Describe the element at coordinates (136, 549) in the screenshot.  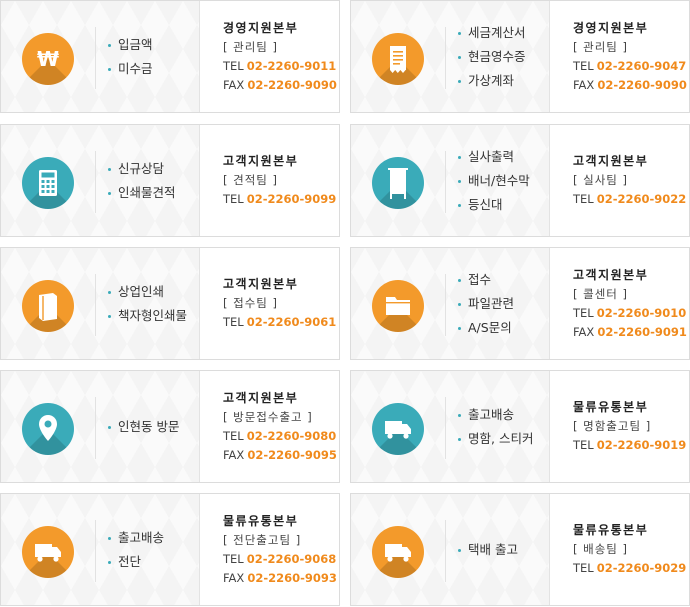
I see `service-list: 출고배송 전단` at that location.